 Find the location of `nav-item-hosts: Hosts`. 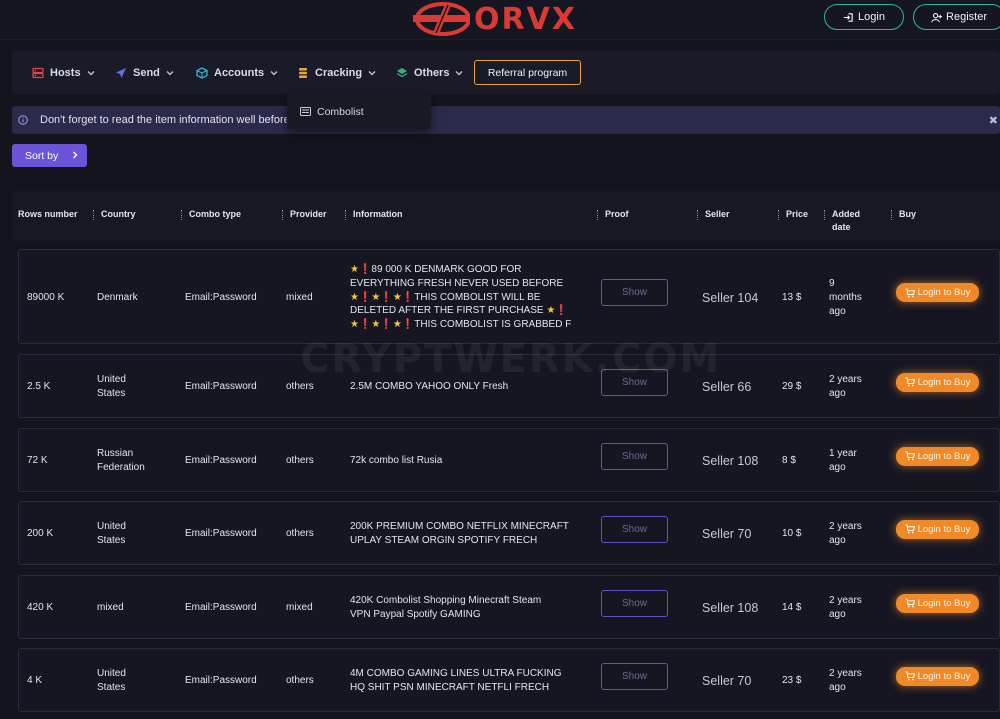

nav-item-hosts: Hosts is located at coordinates (63, 72).